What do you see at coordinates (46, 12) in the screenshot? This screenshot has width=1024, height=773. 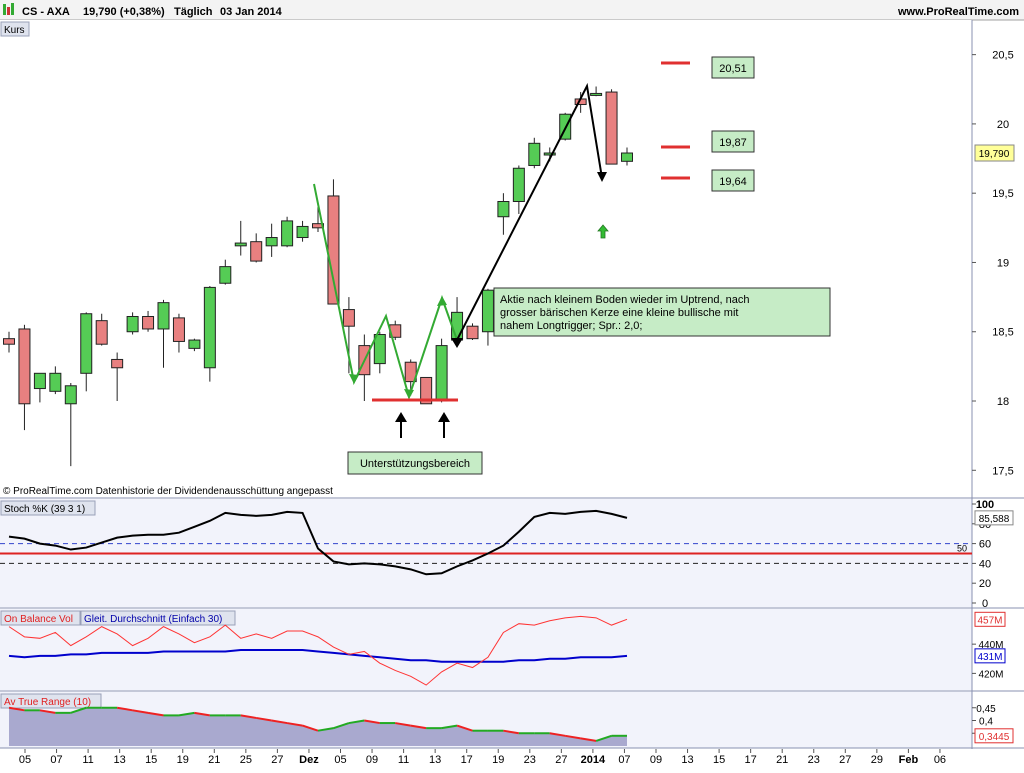 I see `instrument-title: CS - AXA` at bounding box center [46, 12].